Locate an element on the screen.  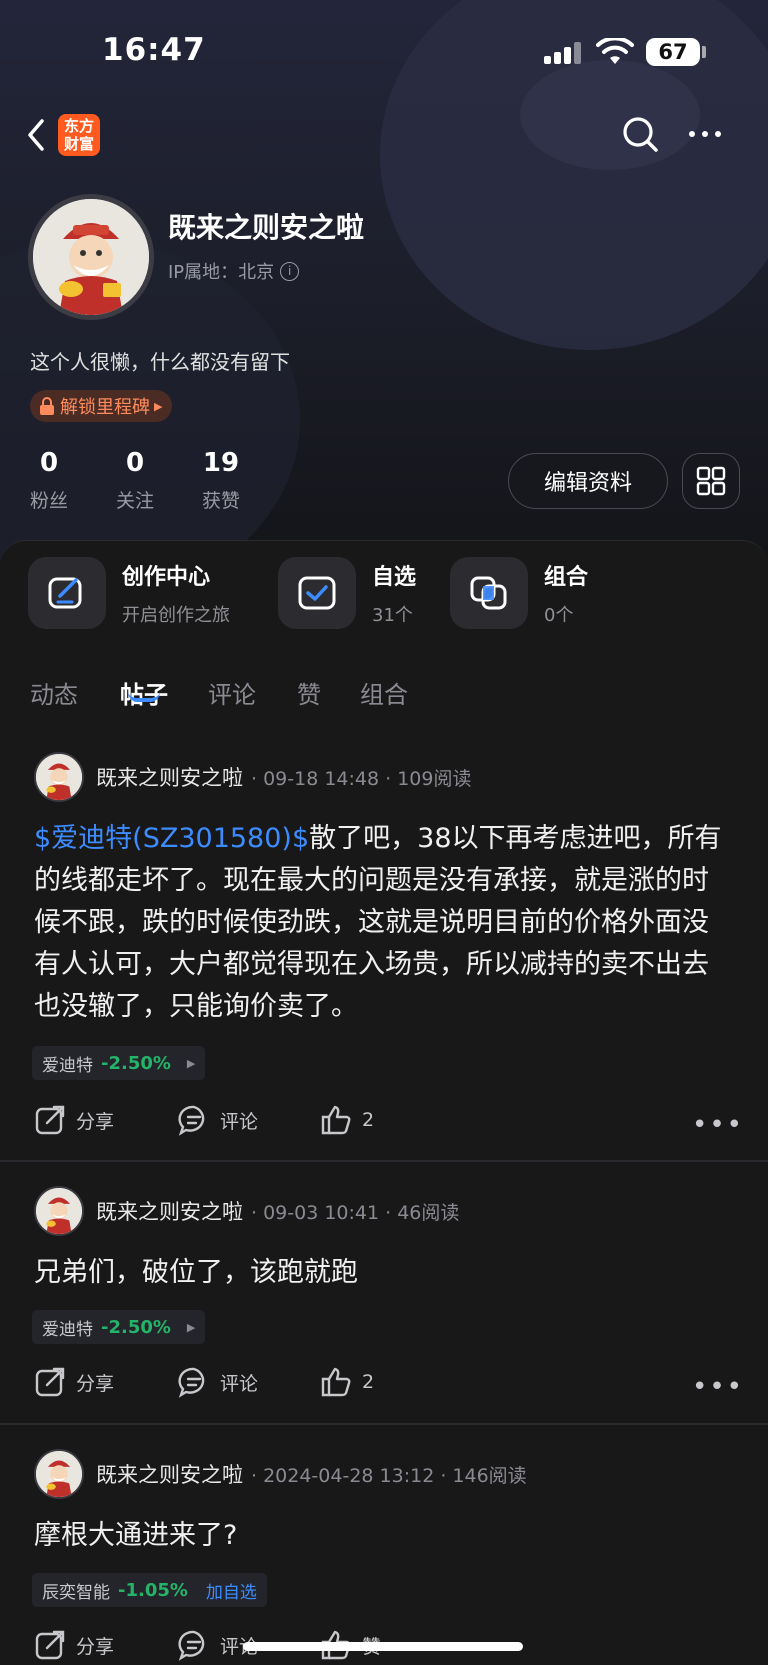
active-tab-indicator is located at coordinates (144, 697).